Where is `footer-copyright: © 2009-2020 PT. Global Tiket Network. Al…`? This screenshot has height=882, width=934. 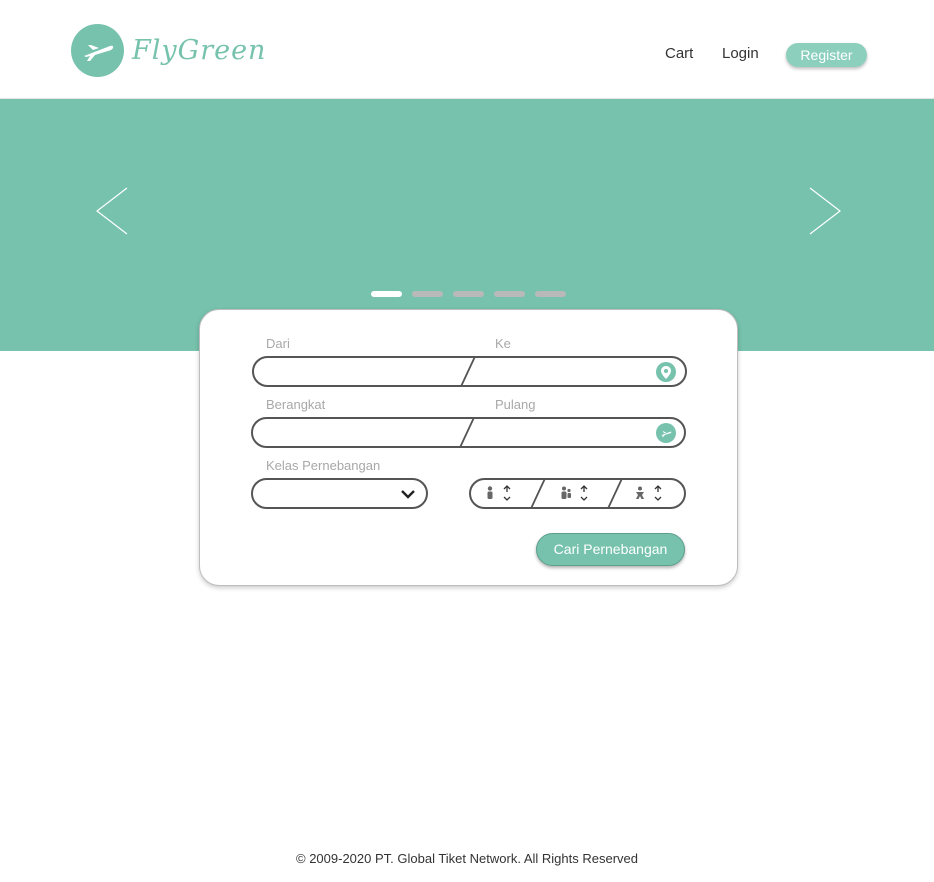 footer-copyright: © 2009-2020 PT. Global Tiket Network. Al… is located at coordinates (467, 858).